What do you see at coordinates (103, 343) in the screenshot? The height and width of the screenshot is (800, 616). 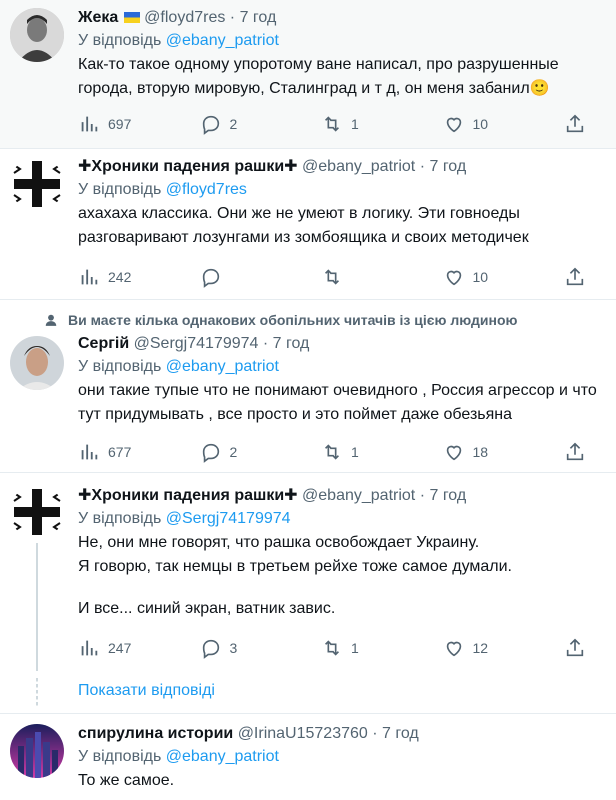 I see `display-name: Сергій` at bounding box center [103, 343].